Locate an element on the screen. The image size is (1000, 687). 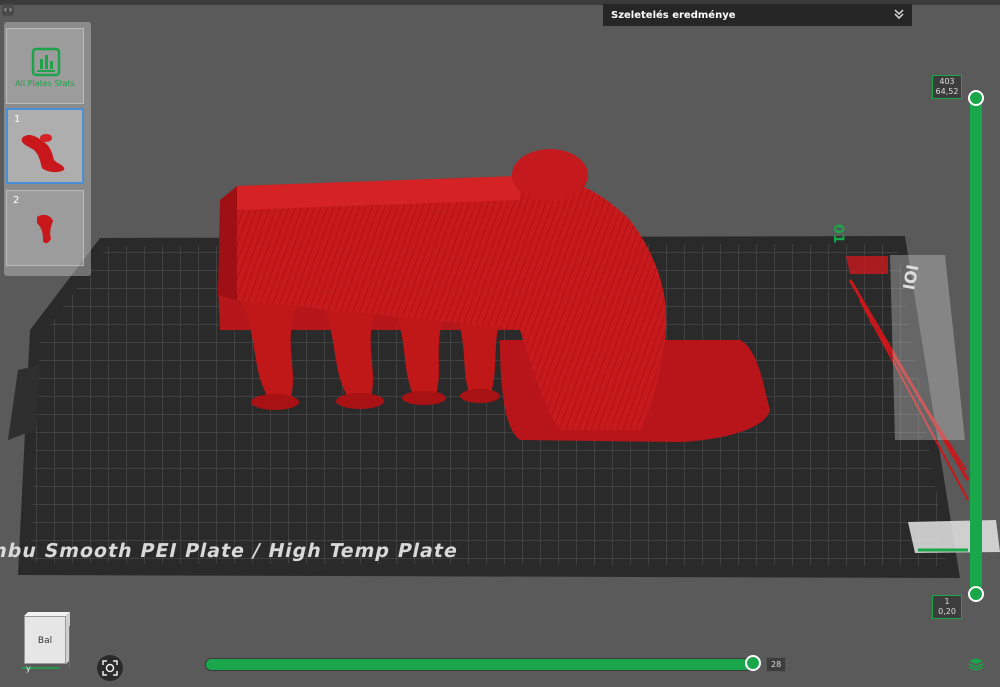
layer-slider-bottom-handle is located at coordinates (976, 594).